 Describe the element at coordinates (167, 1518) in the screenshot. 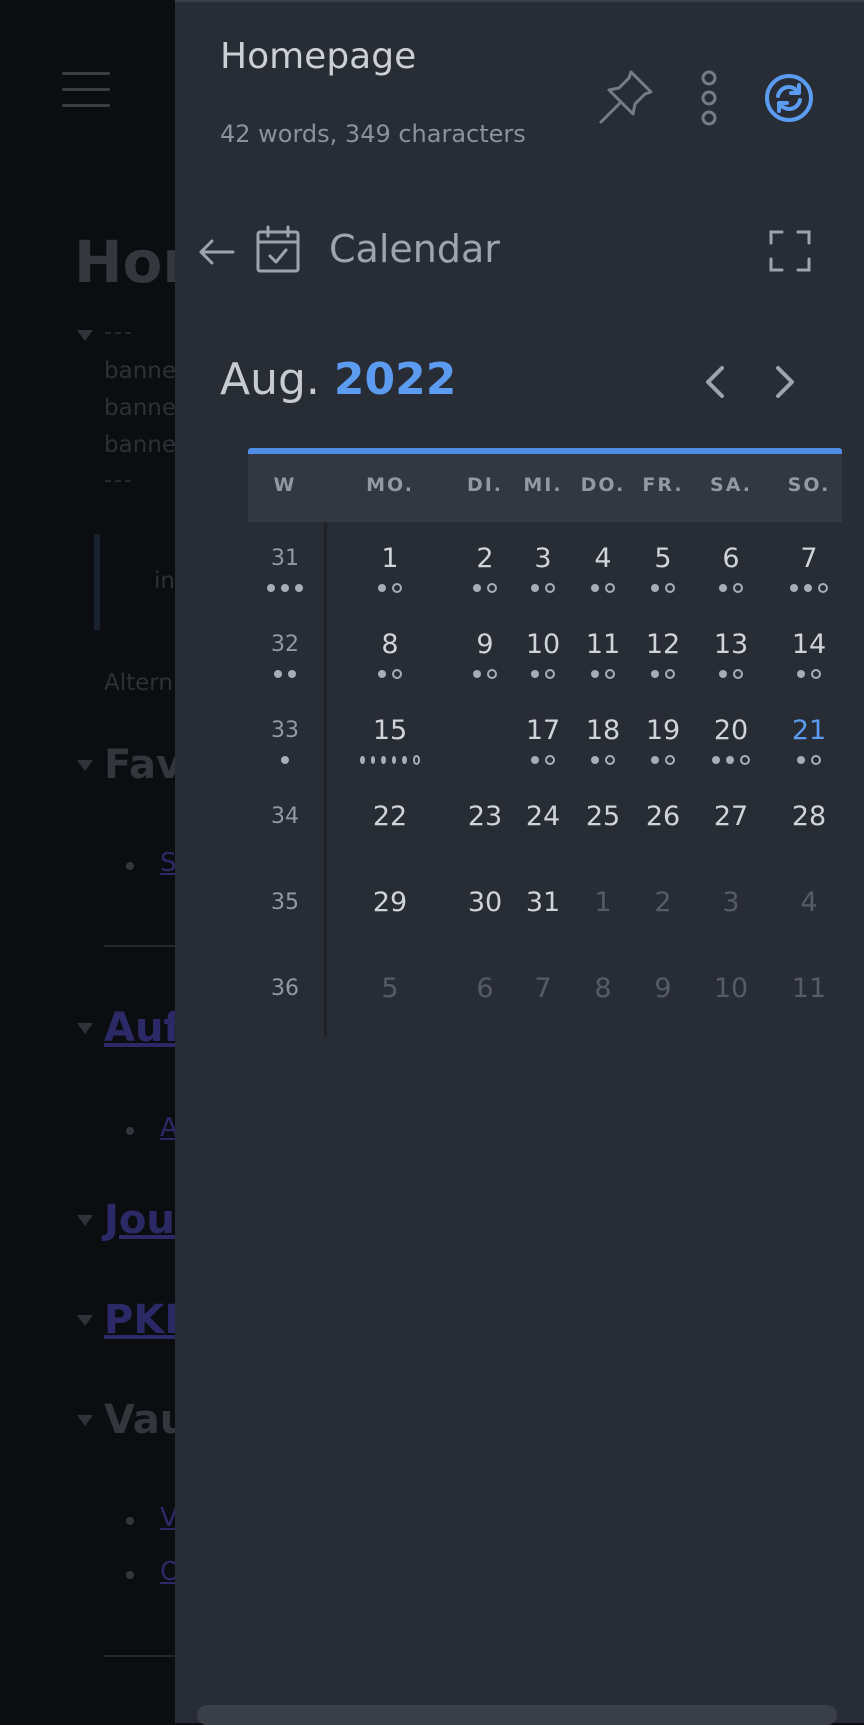

I see `note-link: V` at that location.